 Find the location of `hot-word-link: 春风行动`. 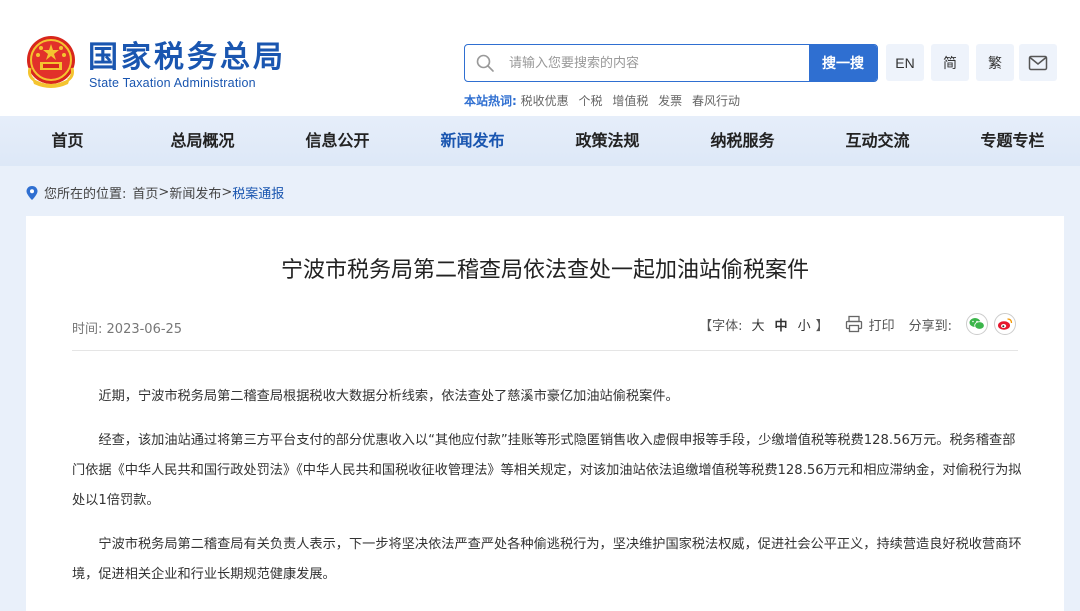

hot-word-link: 春风行动 is located at coordinates (716, 101).